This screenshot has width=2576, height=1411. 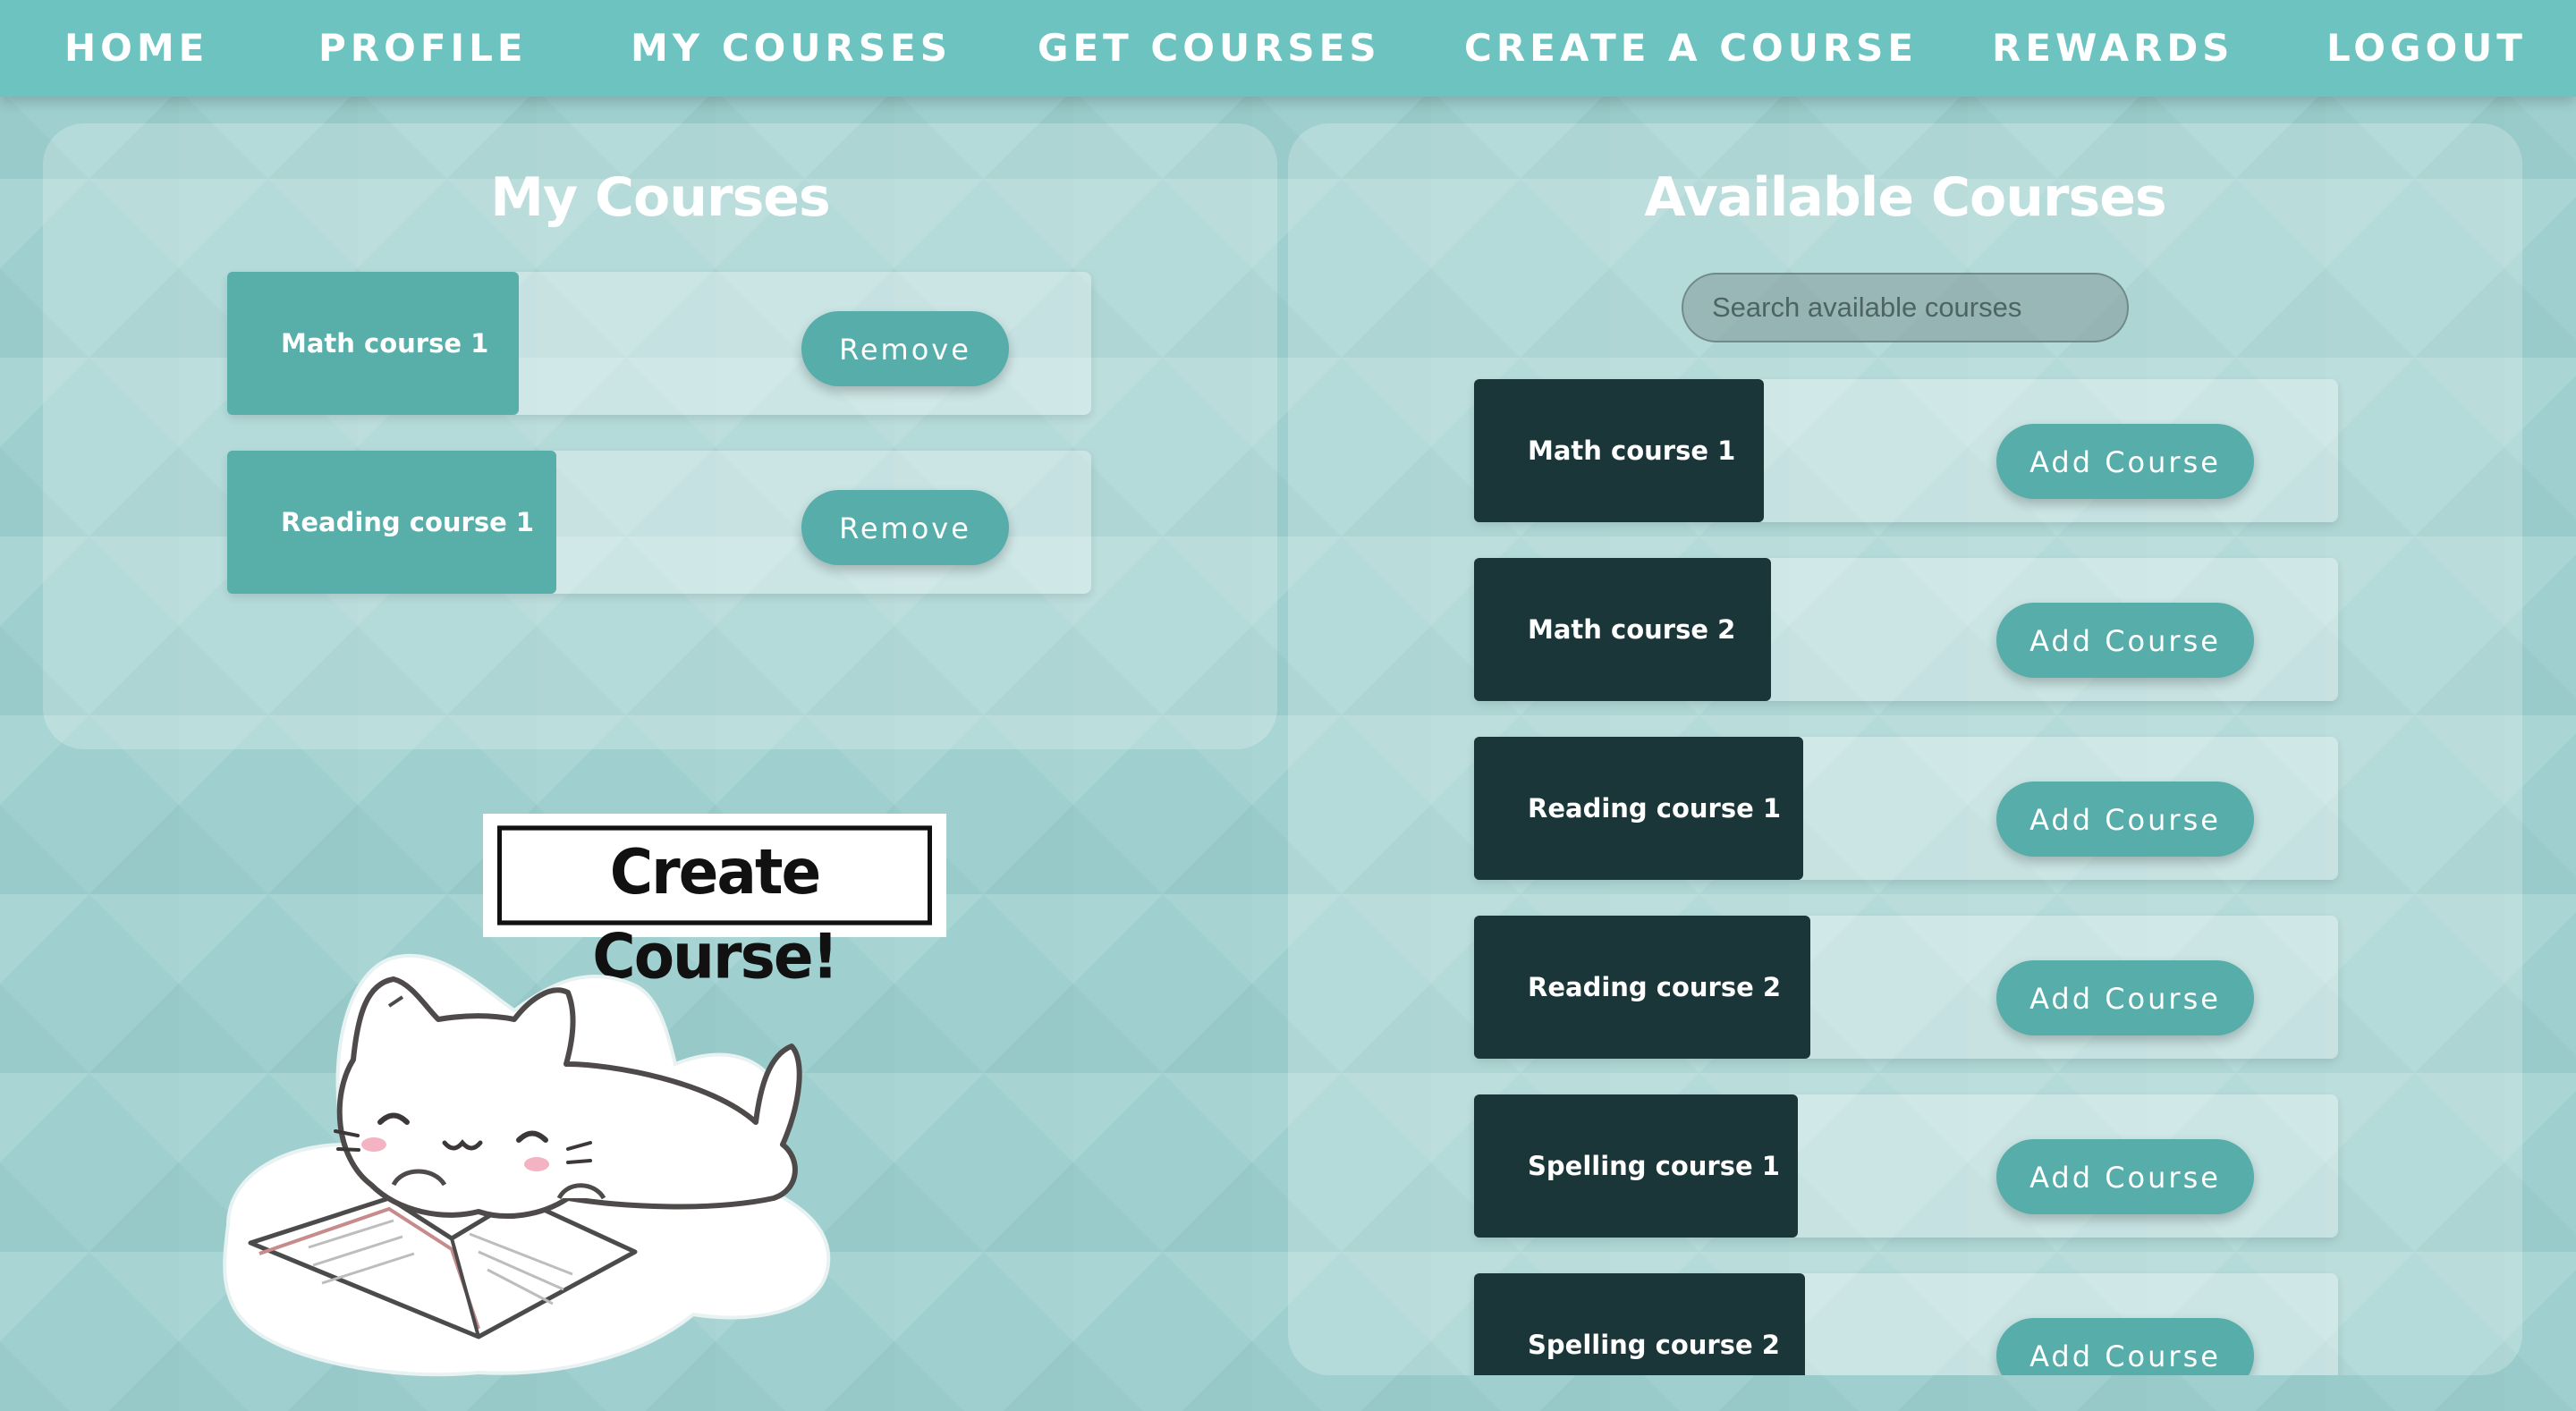 I want to click on course-name: Spelling course 2, so click(x=1639, y=1324).